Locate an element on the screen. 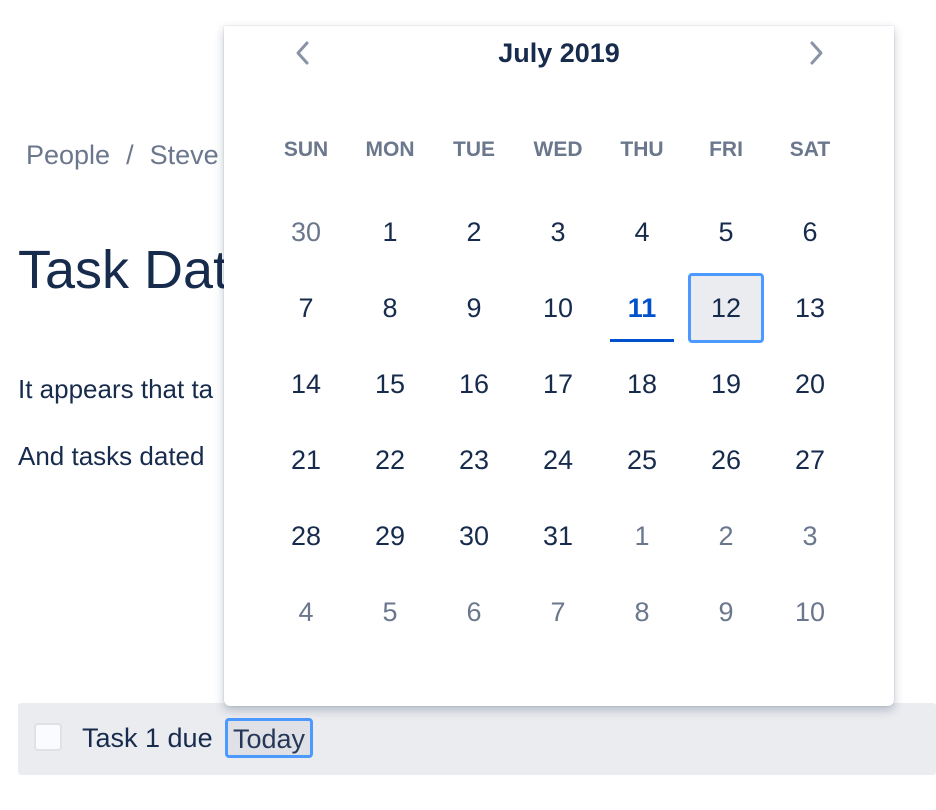  calendar-day: 19 is located at coordinates (726, 384).